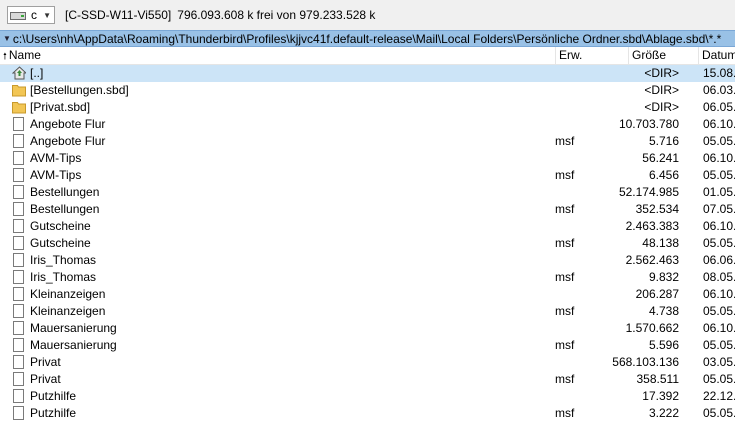 This screenshot has height=422, width=735. Describe the element at coordinates (367, 209) in the screenshot. I see `file-row: Bestellungenmsf352.53407.05.2` at that location.